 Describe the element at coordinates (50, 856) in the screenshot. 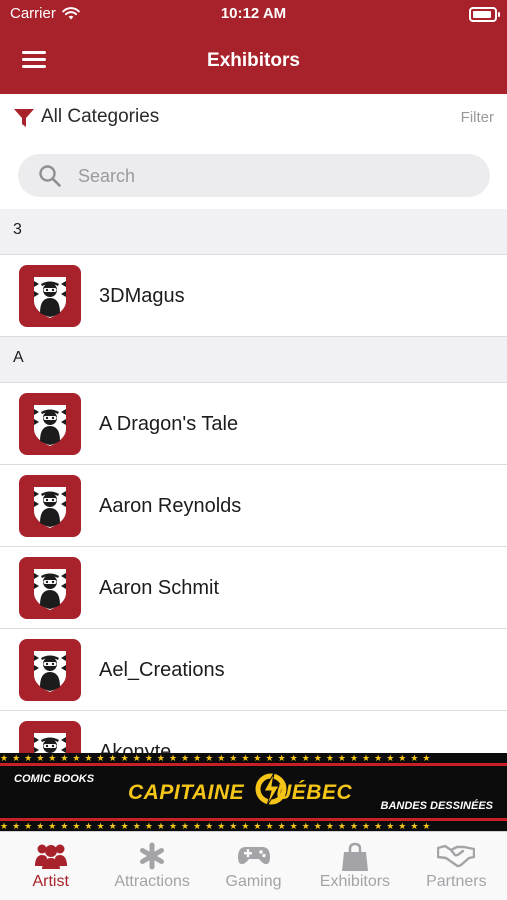

I see `people-icon` at that location.